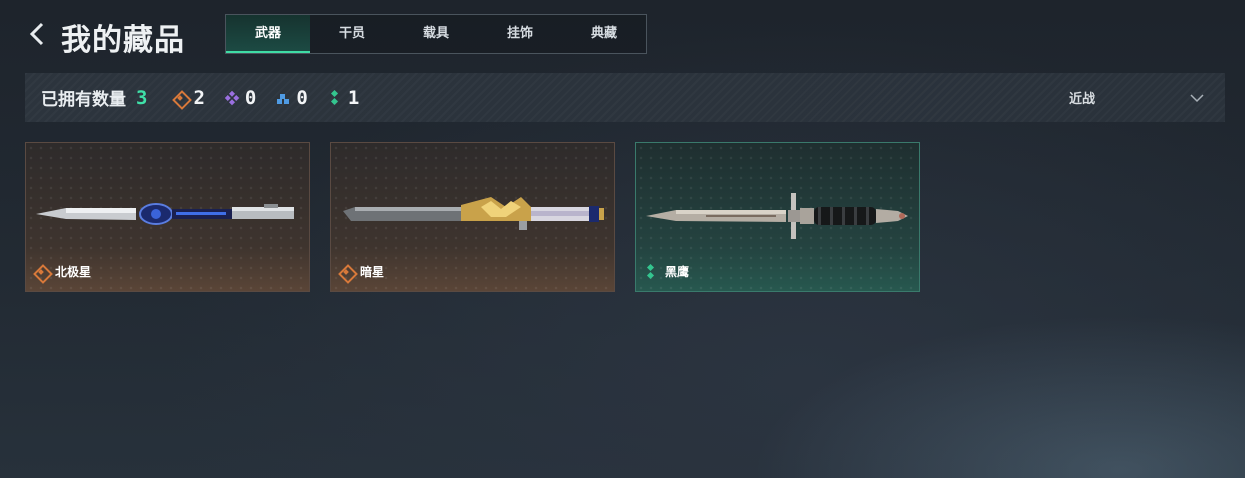 This screenshot has width=1245, height=478. Describe the element at coordinates (232, 98) in the screenshot. I see `purple-diamond-icon` at that location.